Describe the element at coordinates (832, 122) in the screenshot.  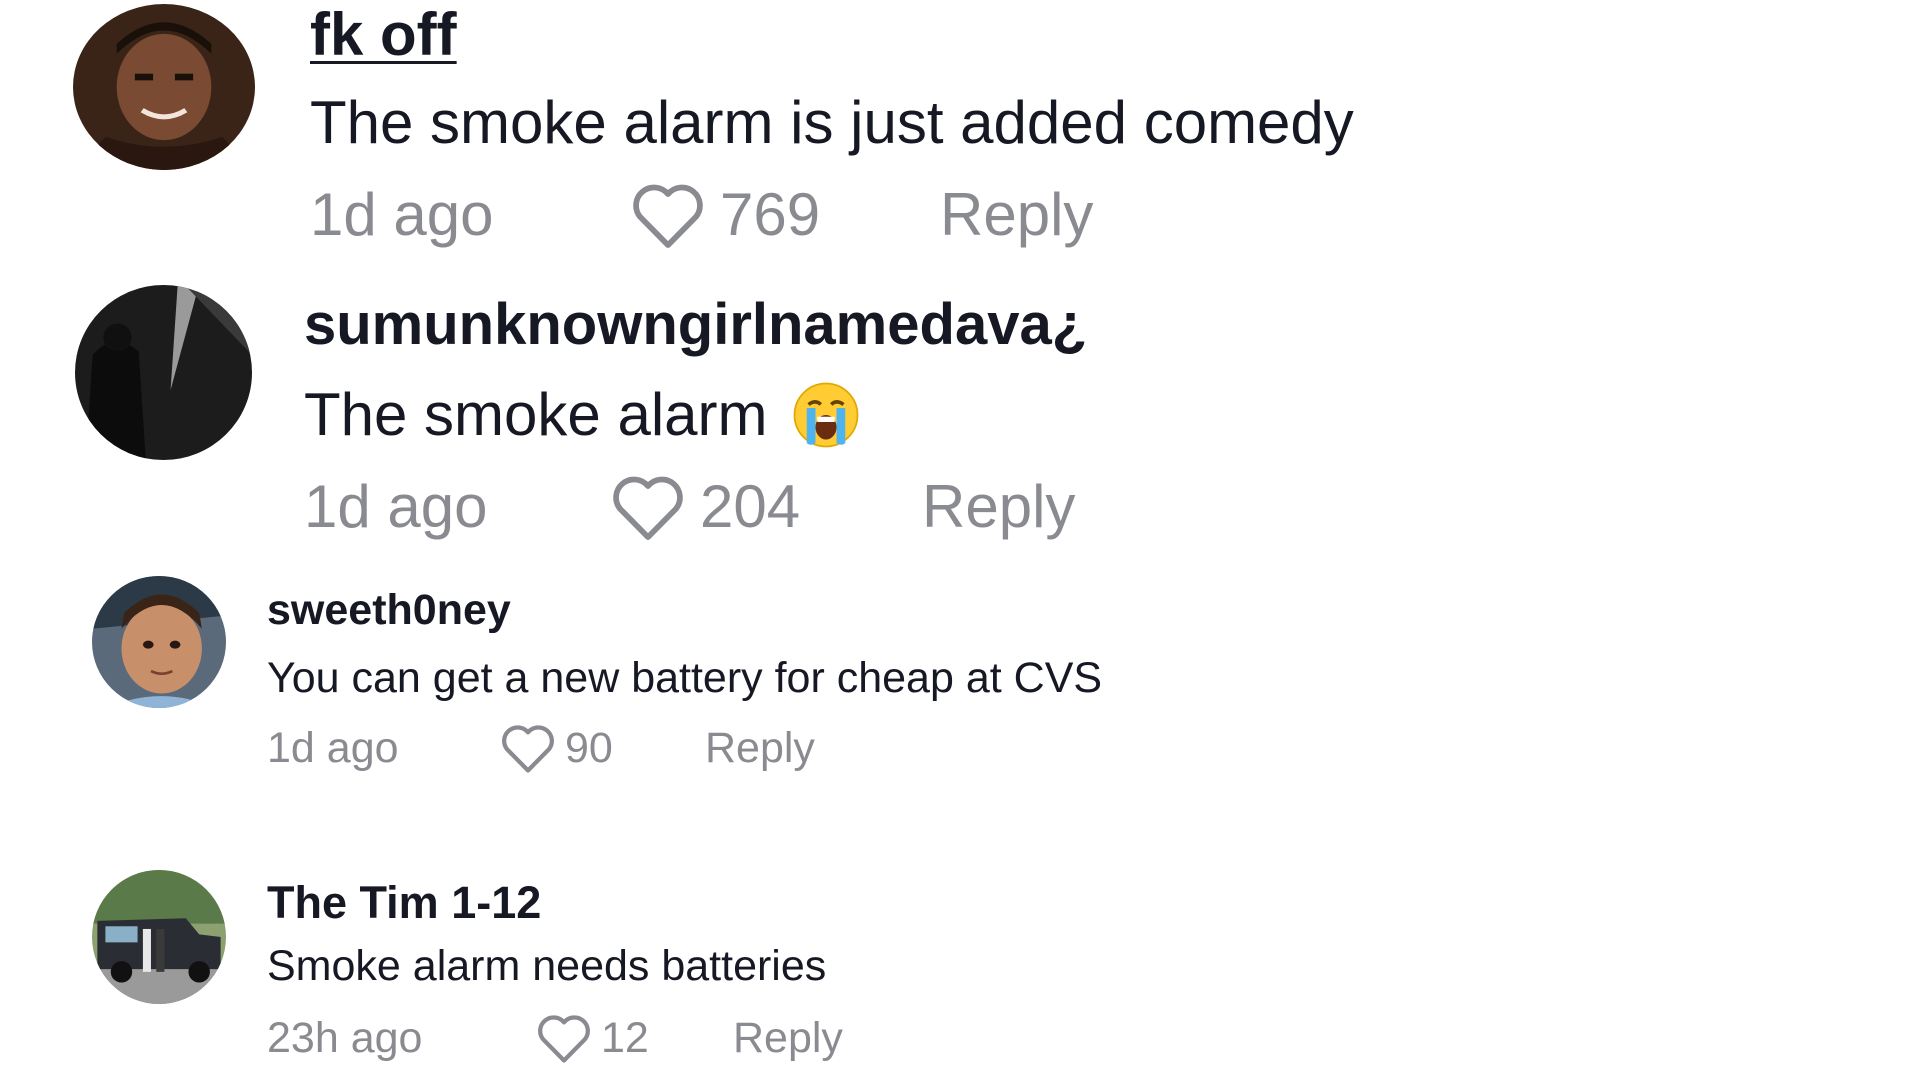
I see `comment-text: The smoke alarm is just added comedy` at that location.